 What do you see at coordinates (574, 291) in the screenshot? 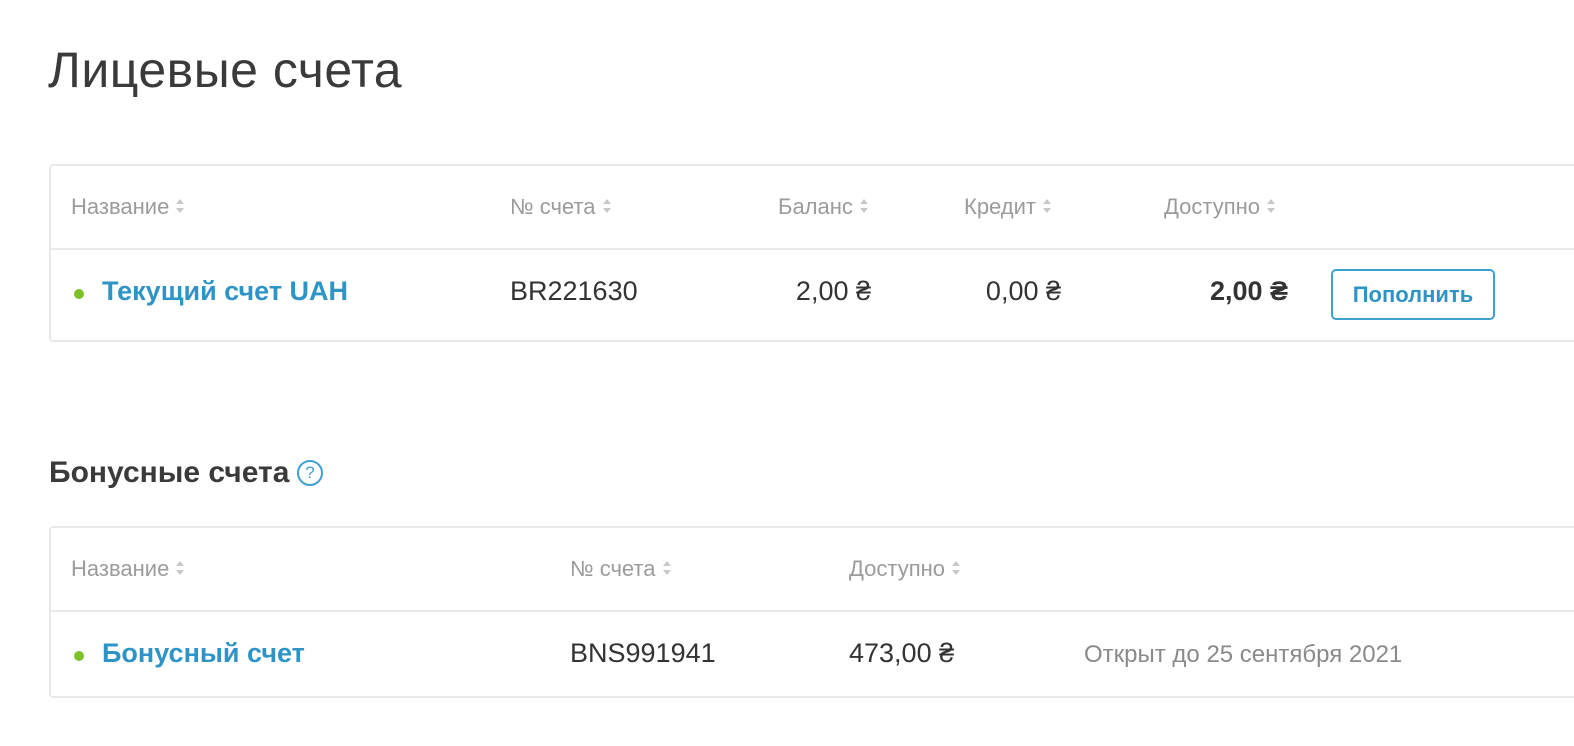
I see `account-number: BR221630` at bounding box center [574, 291].